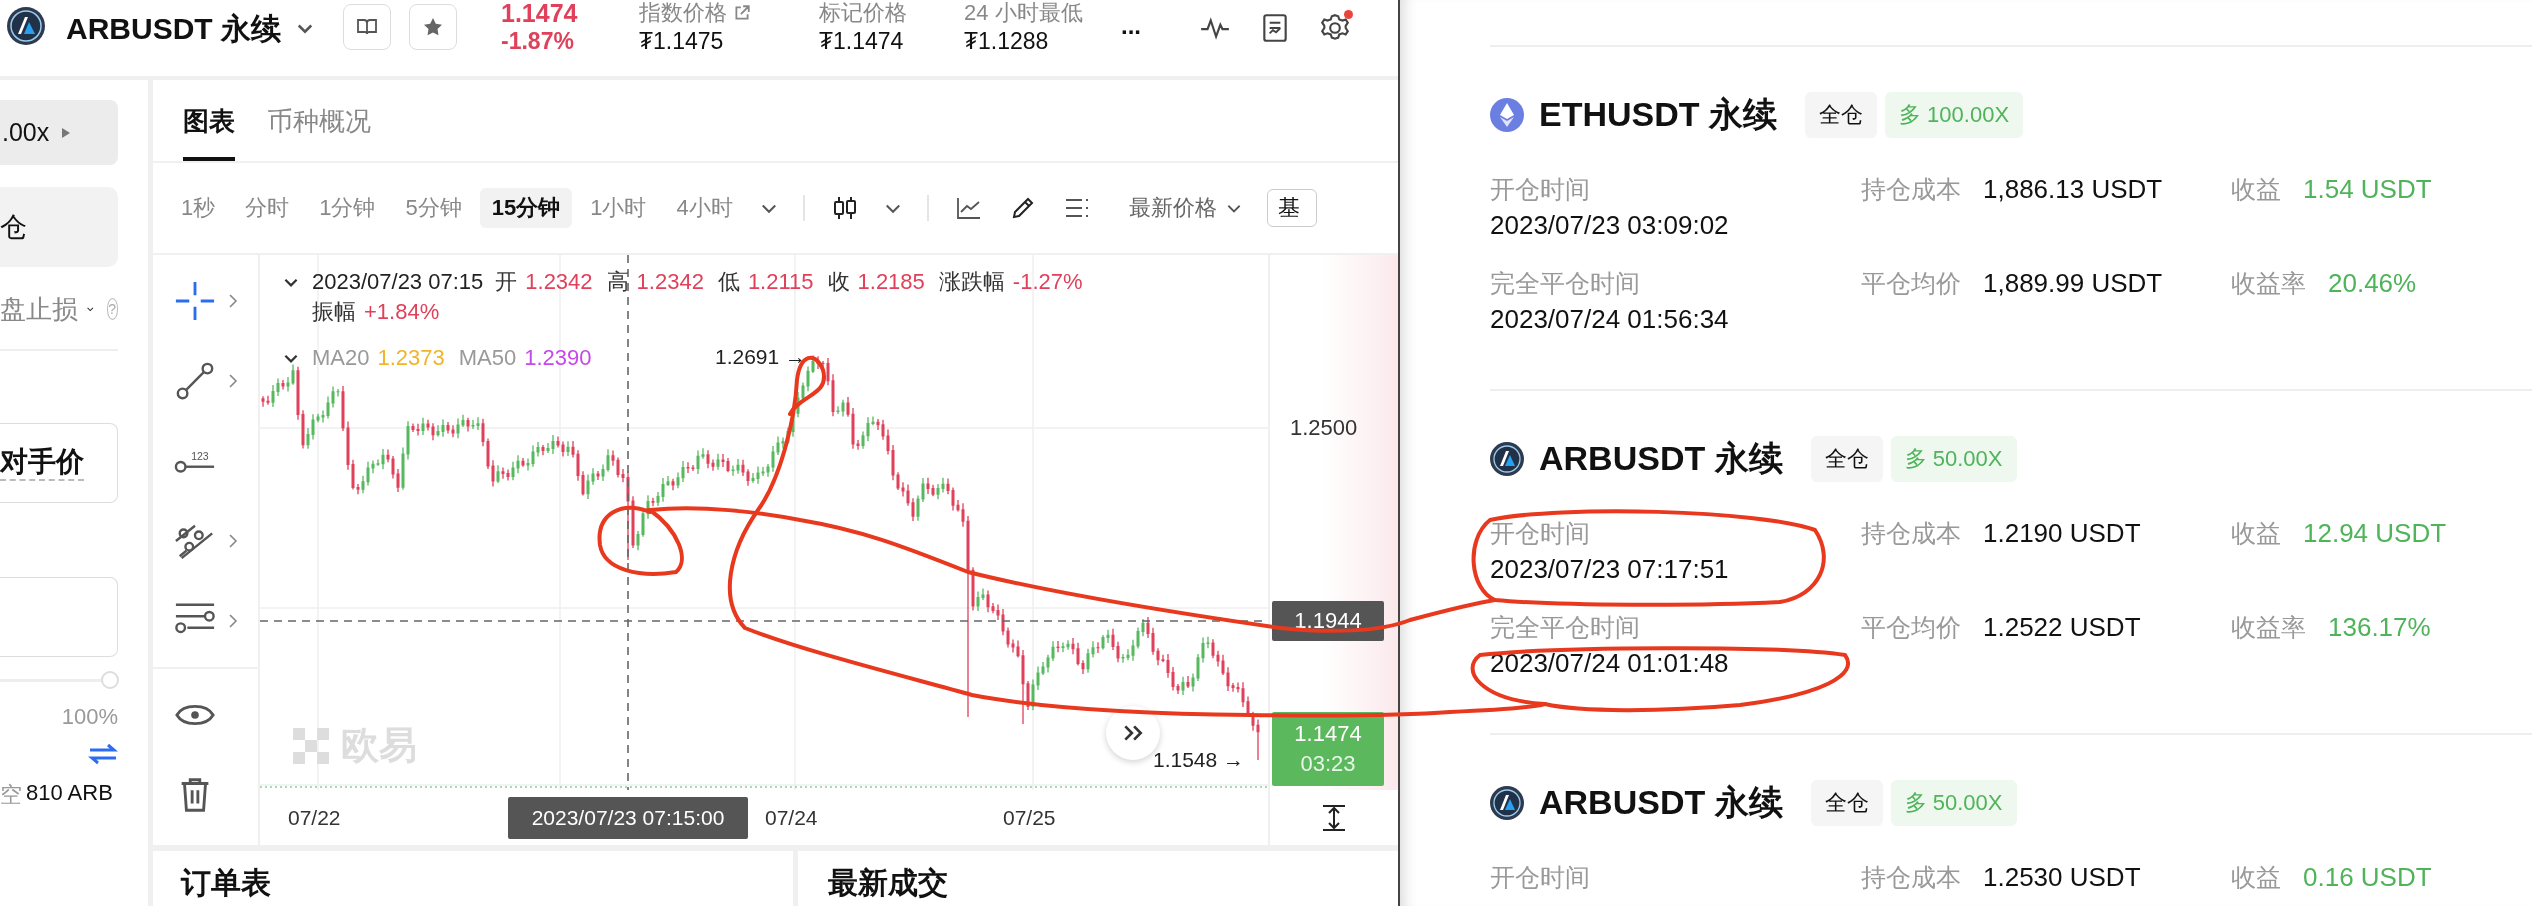 This screenshot has width=2532, height=906. I want to click on symbol-title: ARBUSDT 永续, so click(173, 29).